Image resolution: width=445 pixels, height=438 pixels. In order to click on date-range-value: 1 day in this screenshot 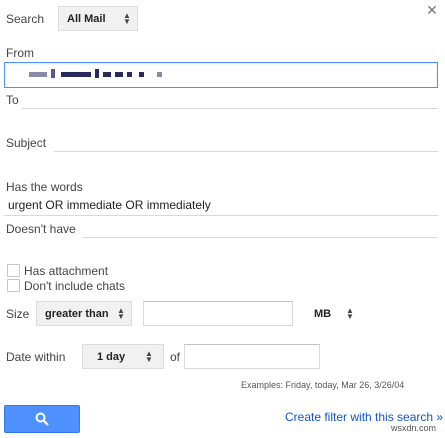, I will do `click(111, 356)`.